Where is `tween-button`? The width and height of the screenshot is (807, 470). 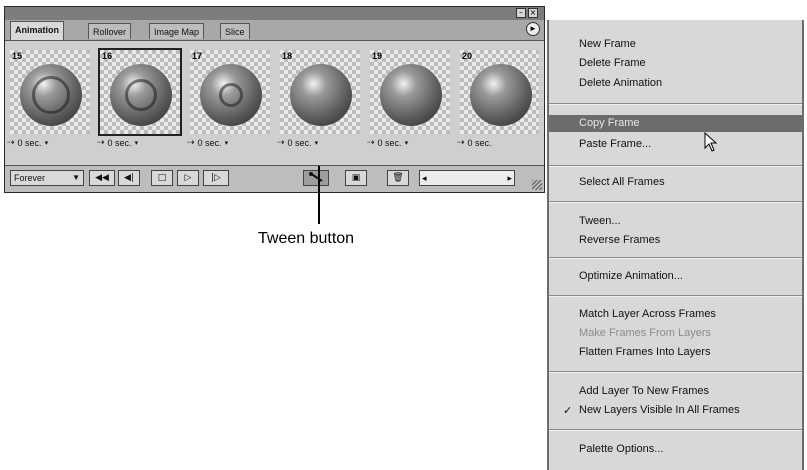 tween-button is located at coordinates (316, 178).